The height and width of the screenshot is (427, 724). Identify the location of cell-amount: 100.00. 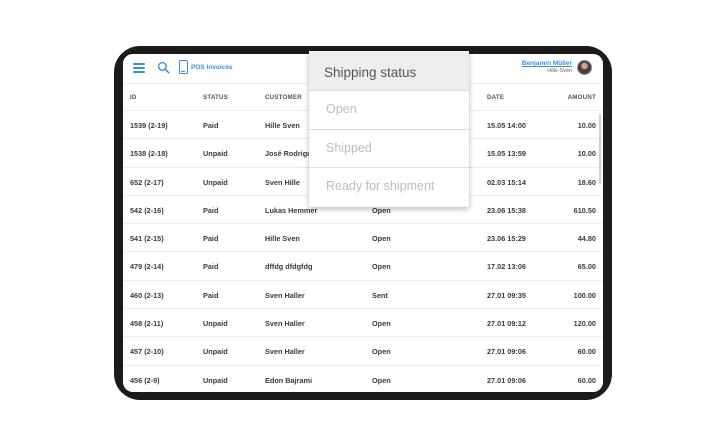
(584, 295).